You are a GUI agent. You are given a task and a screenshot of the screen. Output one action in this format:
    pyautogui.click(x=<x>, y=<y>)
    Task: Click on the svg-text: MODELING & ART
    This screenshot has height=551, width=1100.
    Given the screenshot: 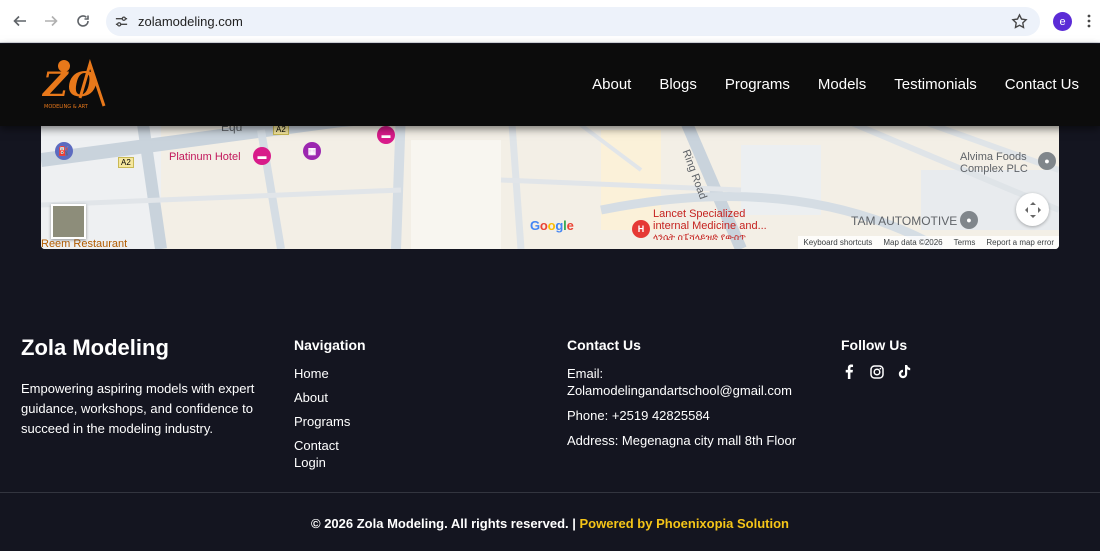 What is the action you would take?
    pyautogui.click(x=66, y=107)
    